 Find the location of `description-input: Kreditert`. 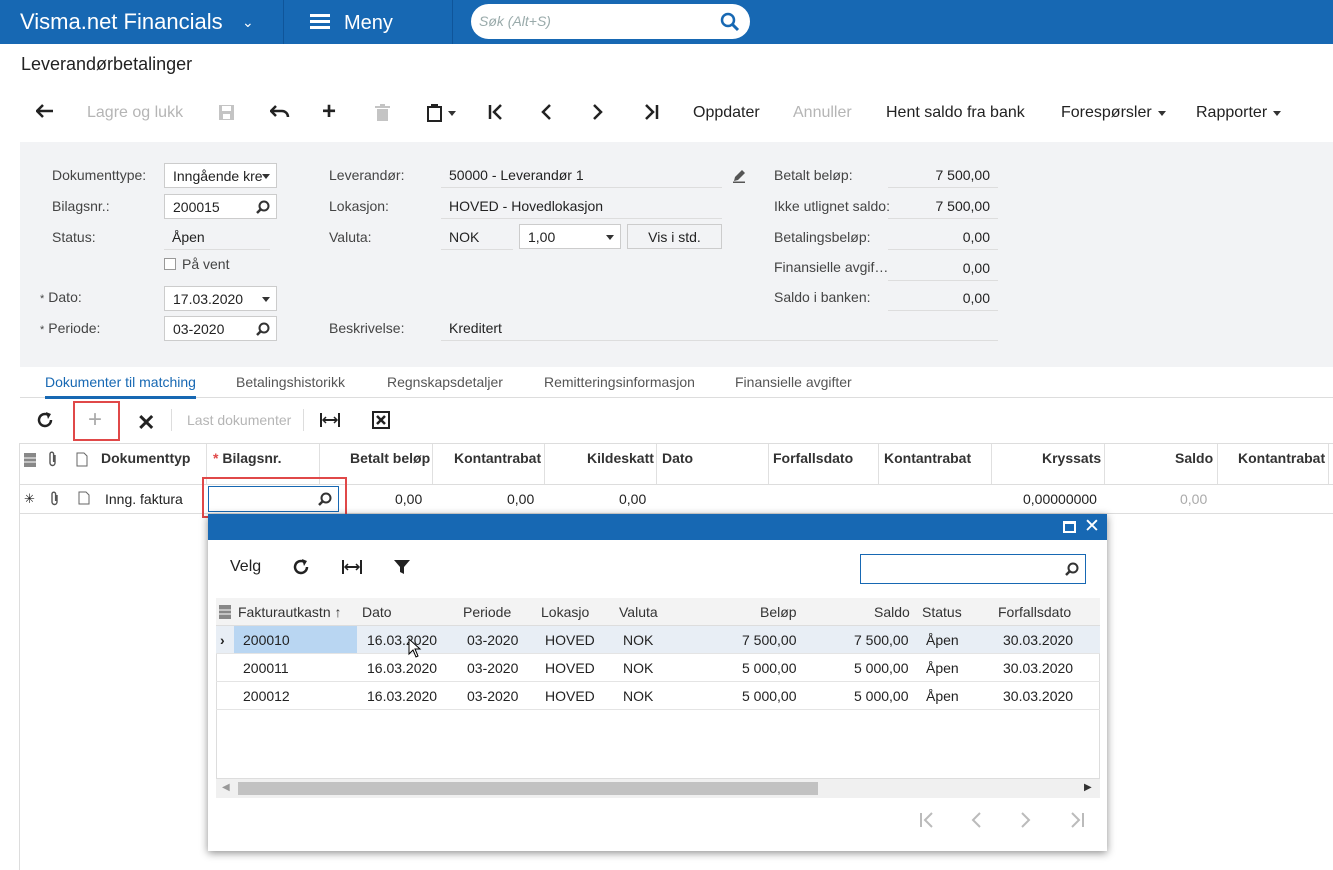

description-input: Kreditert is located at coordinates (719, 328).